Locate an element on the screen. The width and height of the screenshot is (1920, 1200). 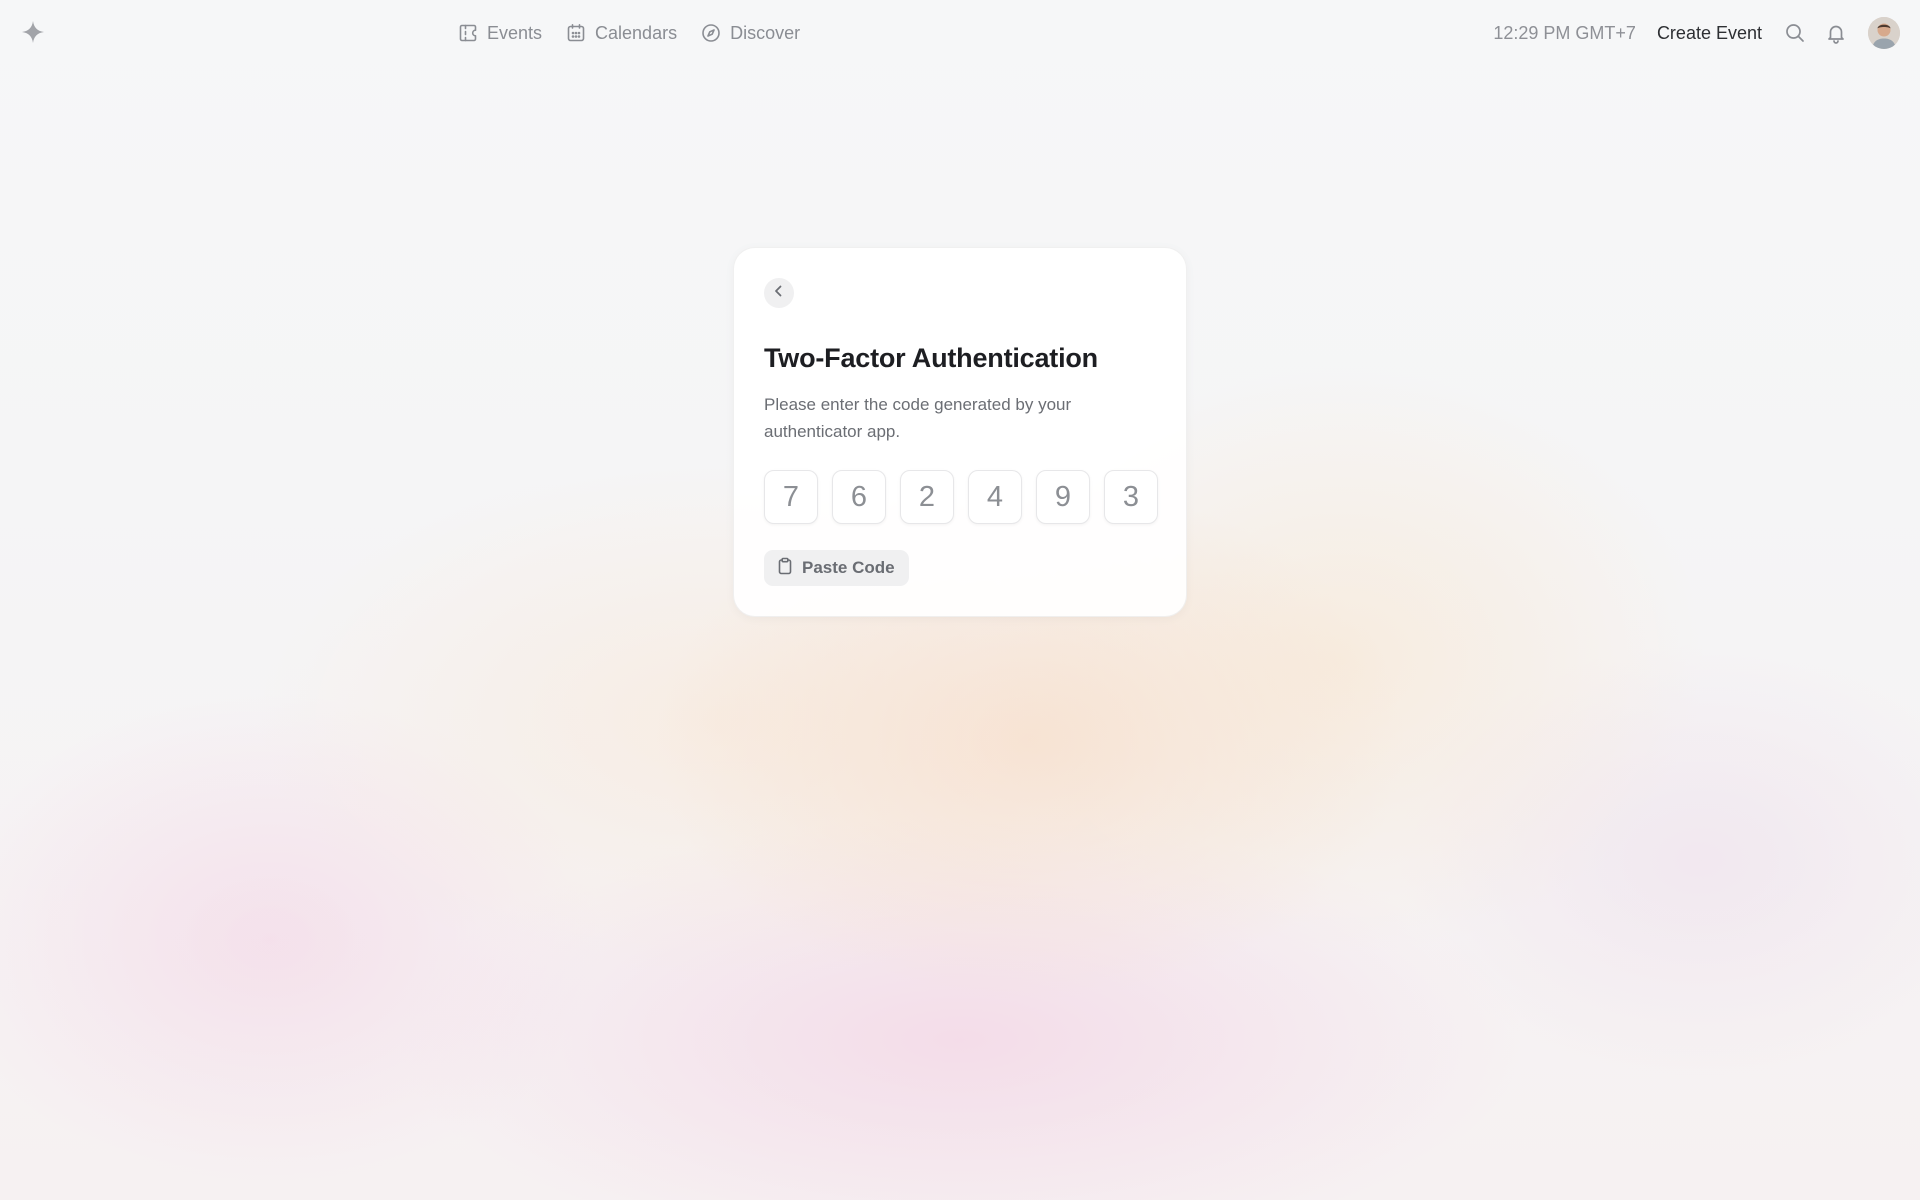
nav-item-events: Events is located at coordinates (500, 33).